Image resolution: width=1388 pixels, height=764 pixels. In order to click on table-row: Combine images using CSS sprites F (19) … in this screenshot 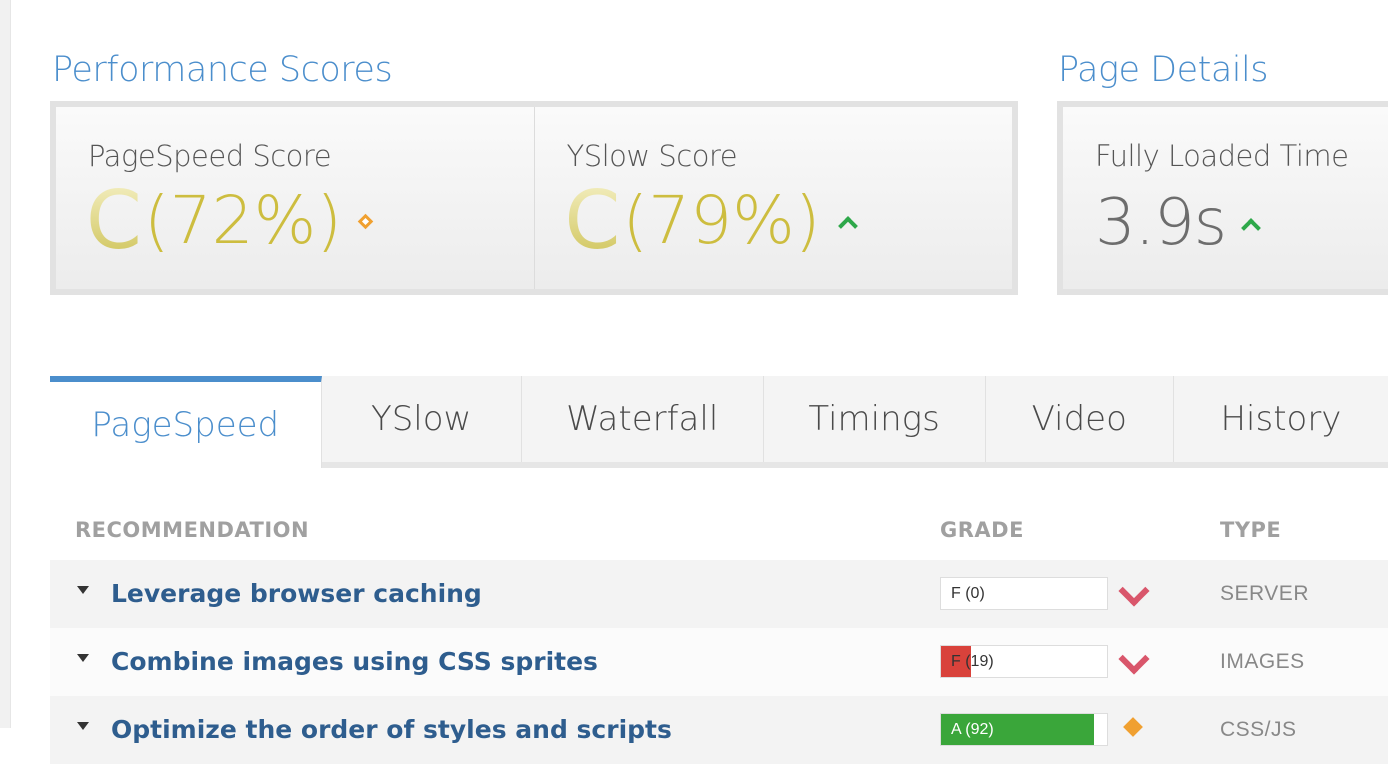, I will do `click(719, 662)`.